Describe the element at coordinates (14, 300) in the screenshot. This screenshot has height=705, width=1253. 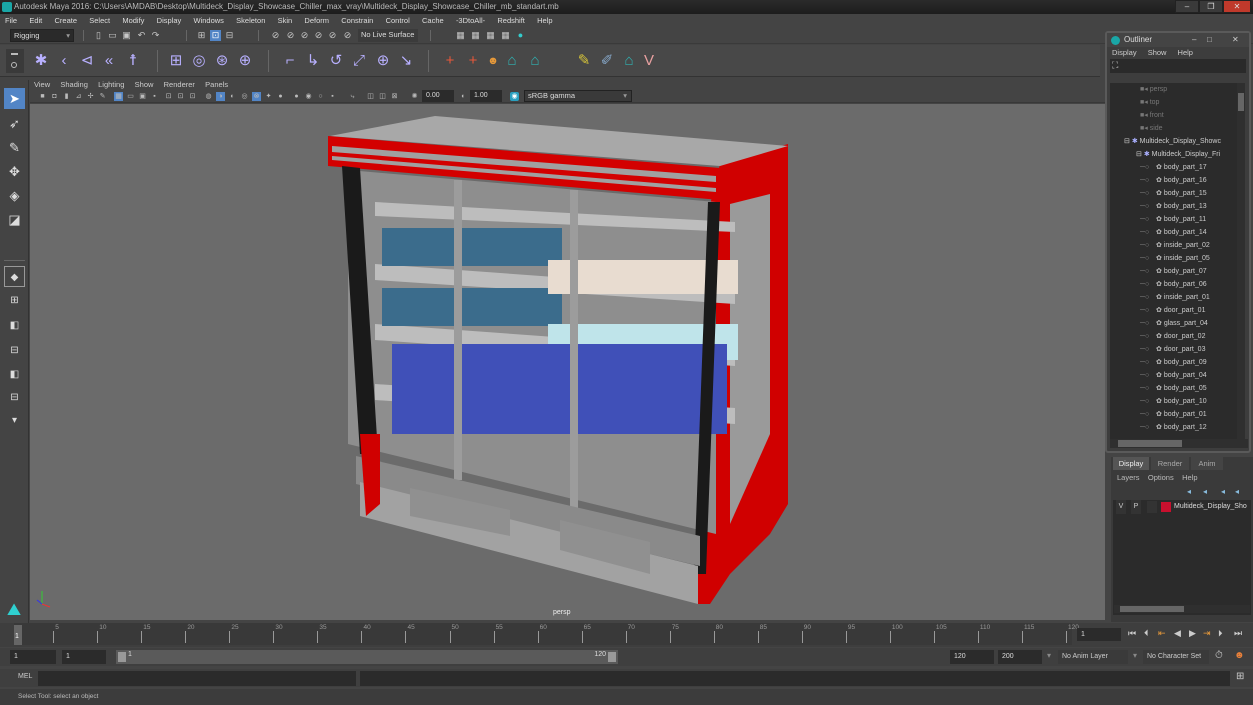
I see `four-view-layout-icon: ⊞` at that location.